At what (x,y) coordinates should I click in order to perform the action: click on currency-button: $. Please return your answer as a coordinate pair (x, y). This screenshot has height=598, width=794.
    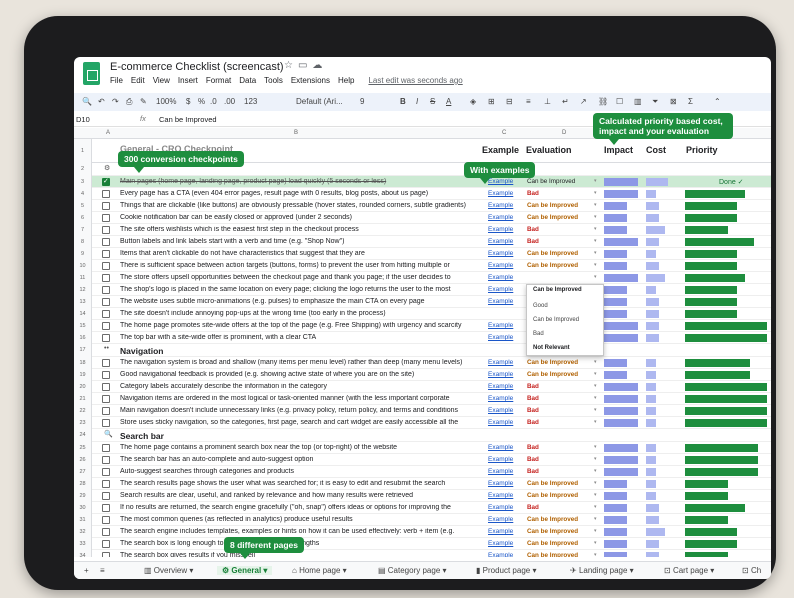
    Looking at the image, I should click on (188, 101).